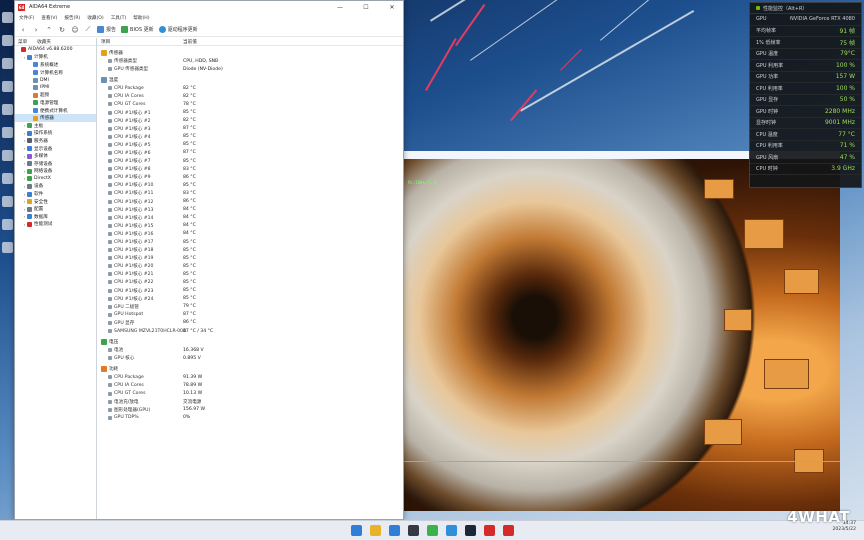 Image resolution: width=864 pixels, height=540 pixels. I want to click on menu-report: 报告(R), so click(72, 18).